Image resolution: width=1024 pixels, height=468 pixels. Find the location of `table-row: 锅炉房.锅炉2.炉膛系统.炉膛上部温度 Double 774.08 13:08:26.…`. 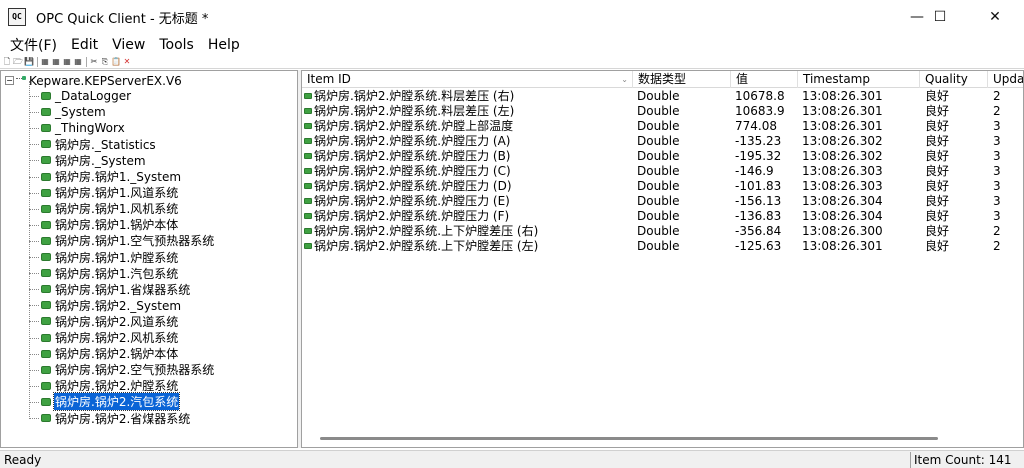

table-row: 锅炉房.锅炉2.炉膛系统.炉膛上部温度 Double 774.08 13:08:26.… is located at coordinates (662, 126).